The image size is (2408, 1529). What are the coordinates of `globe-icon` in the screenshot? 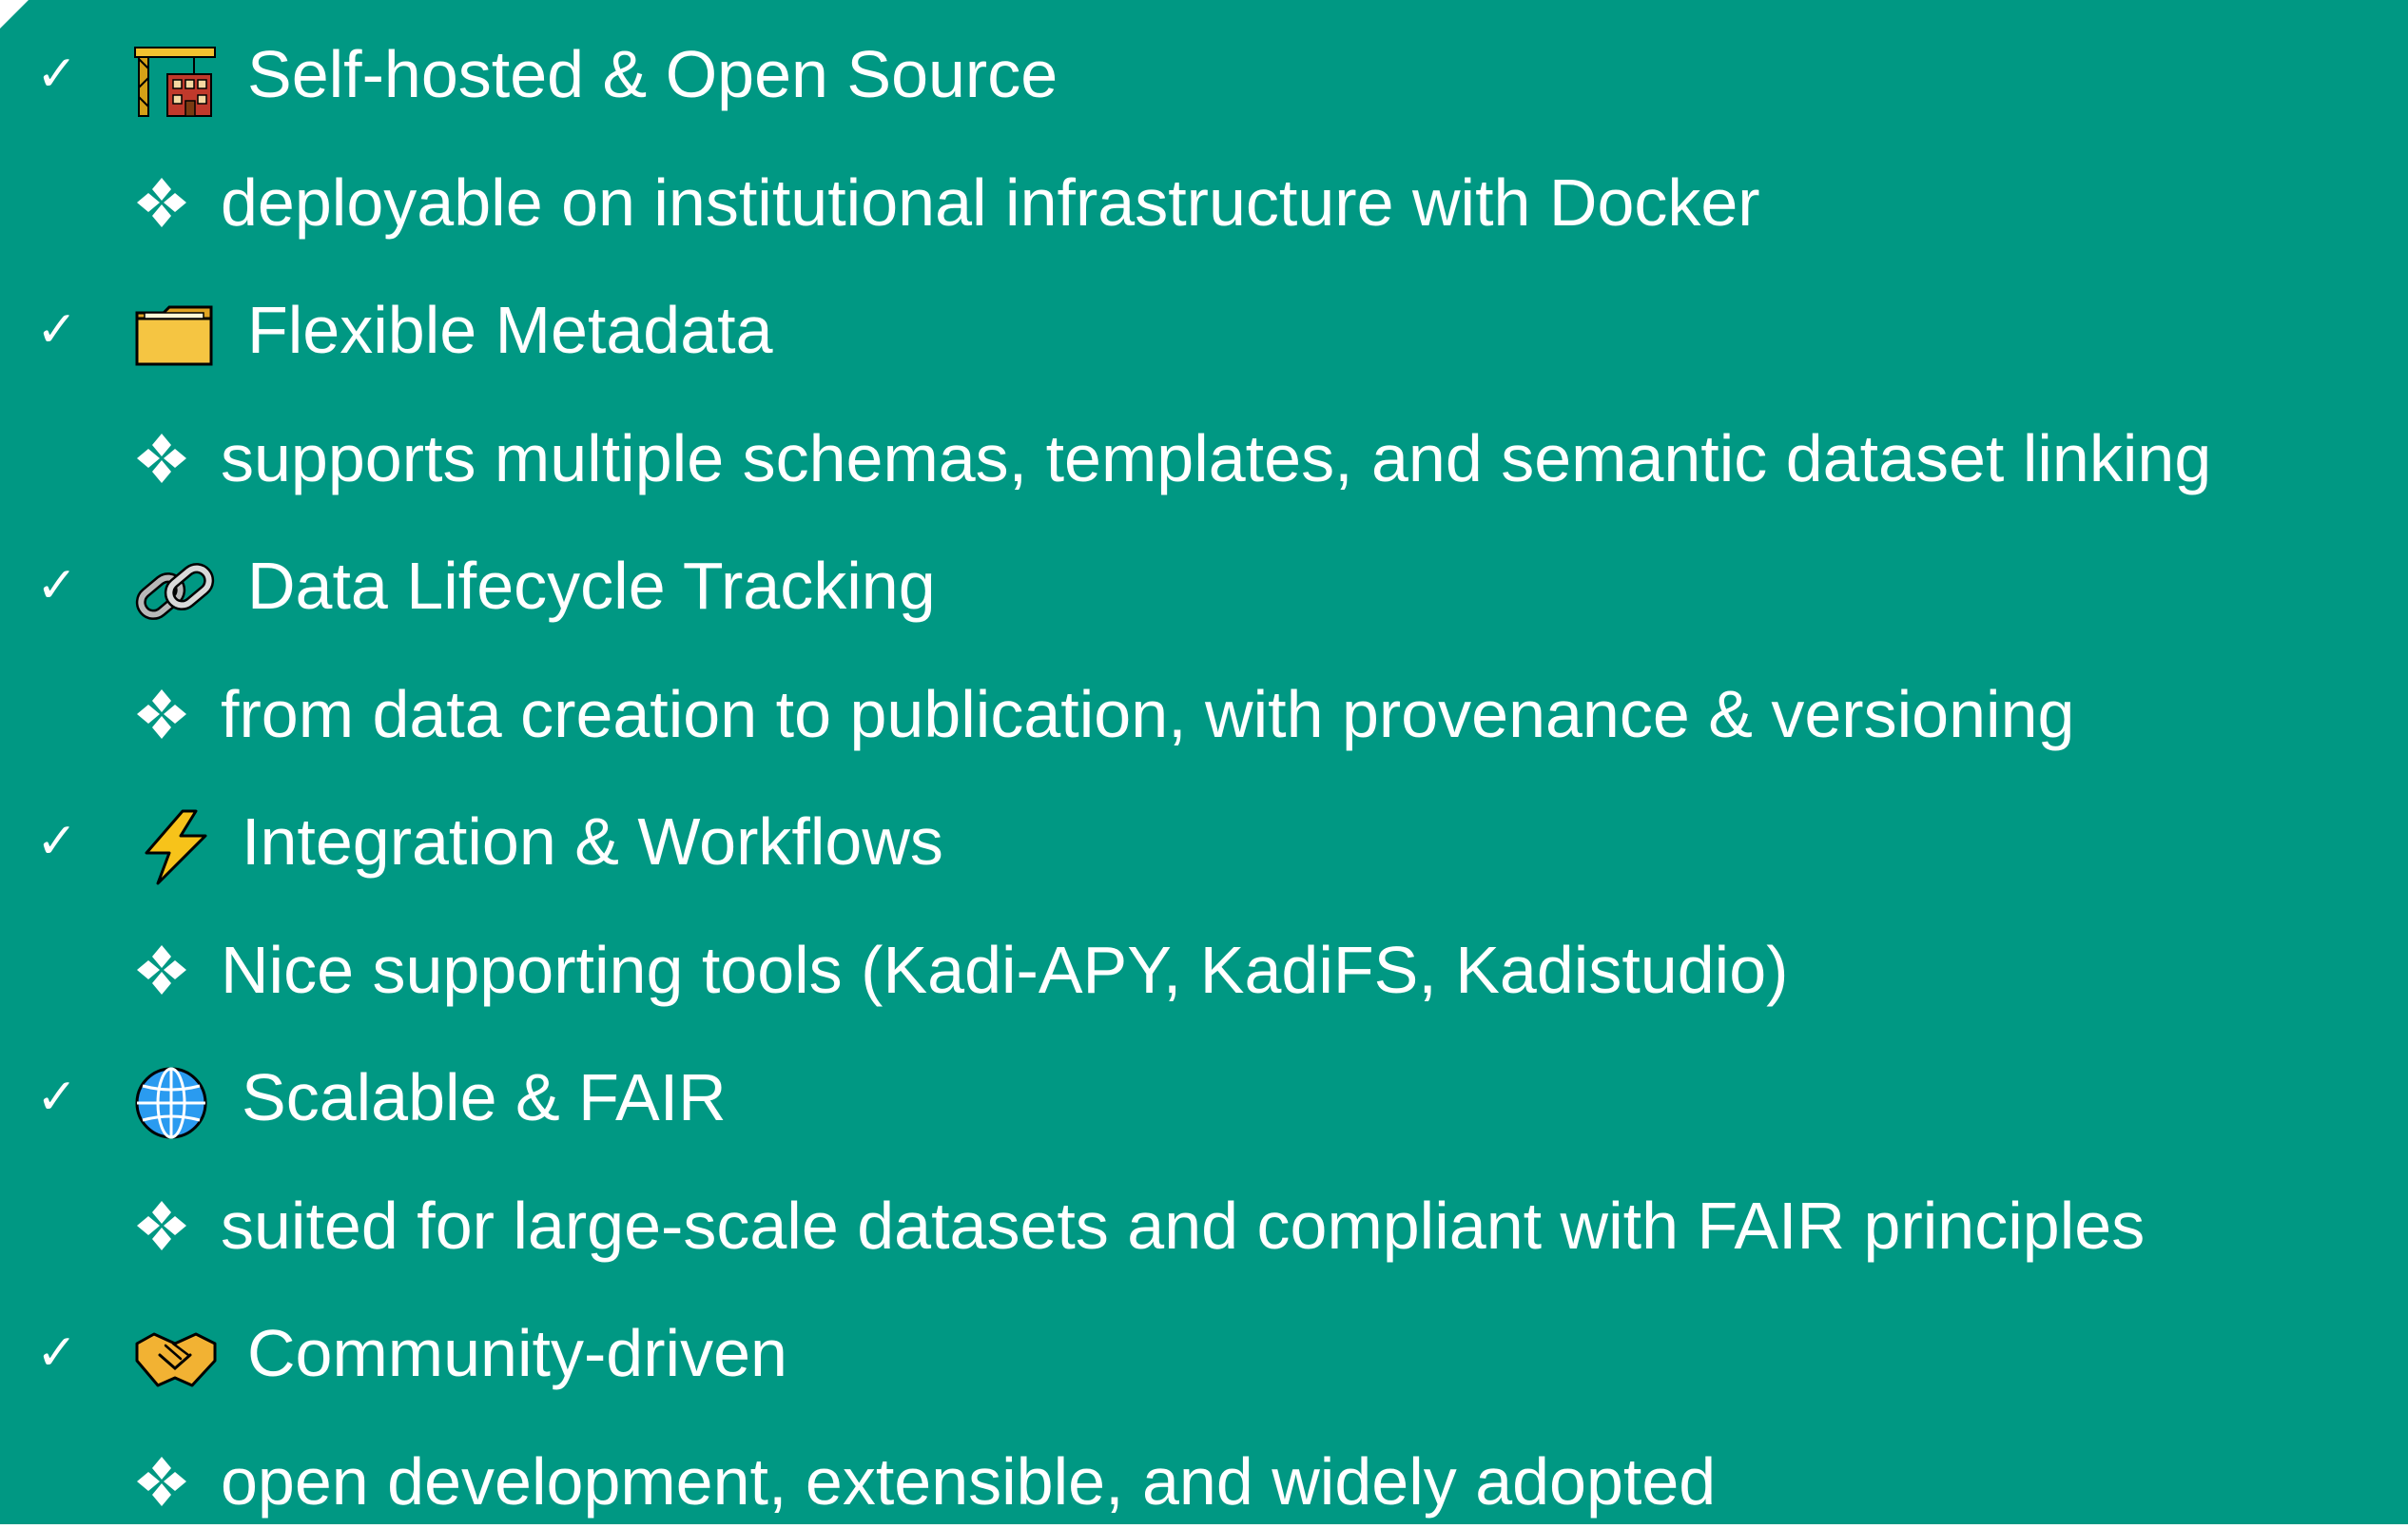 It's located at (176, 1103).